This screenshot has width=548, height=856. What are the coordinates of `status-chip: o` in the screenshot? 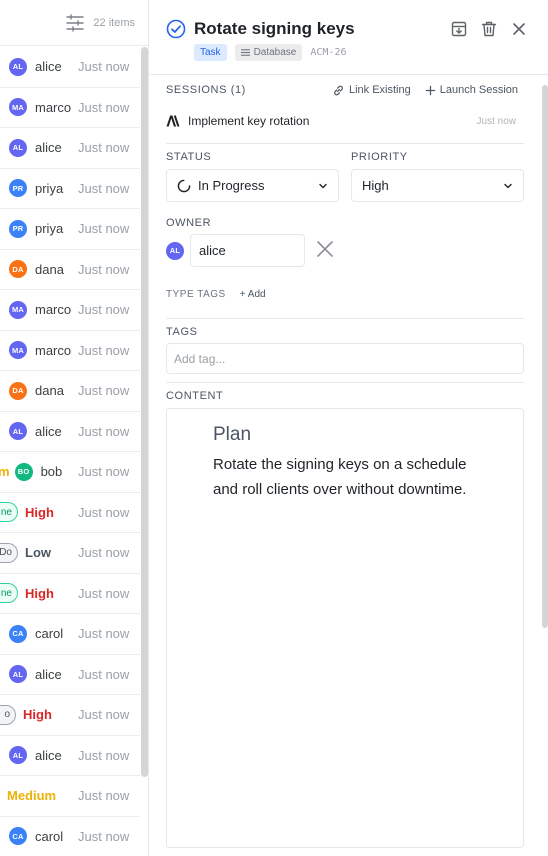 It's located at (8, 714).